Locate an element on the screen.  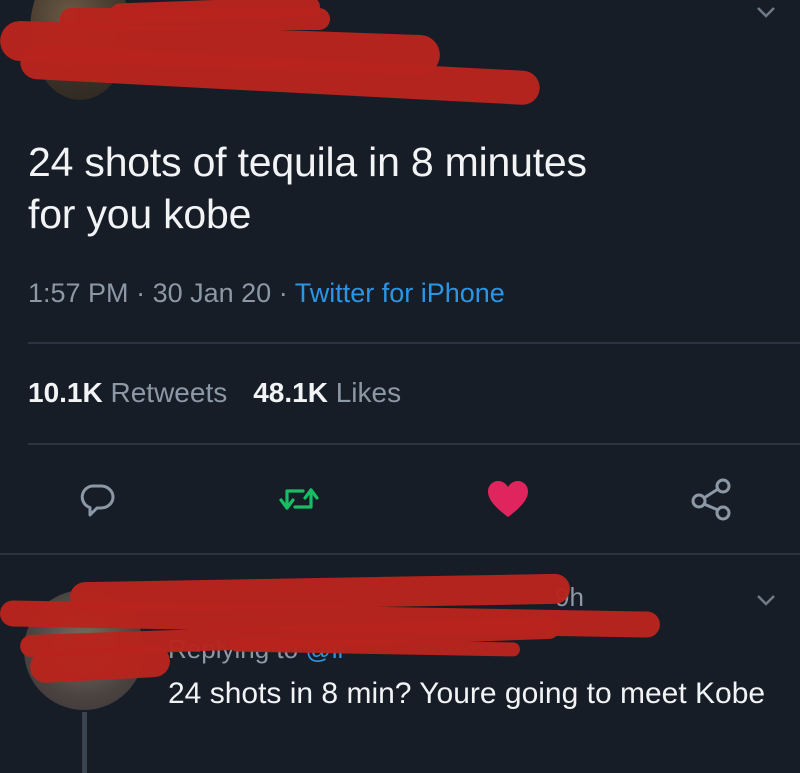
reply-button is located at coordinates (97, 499).